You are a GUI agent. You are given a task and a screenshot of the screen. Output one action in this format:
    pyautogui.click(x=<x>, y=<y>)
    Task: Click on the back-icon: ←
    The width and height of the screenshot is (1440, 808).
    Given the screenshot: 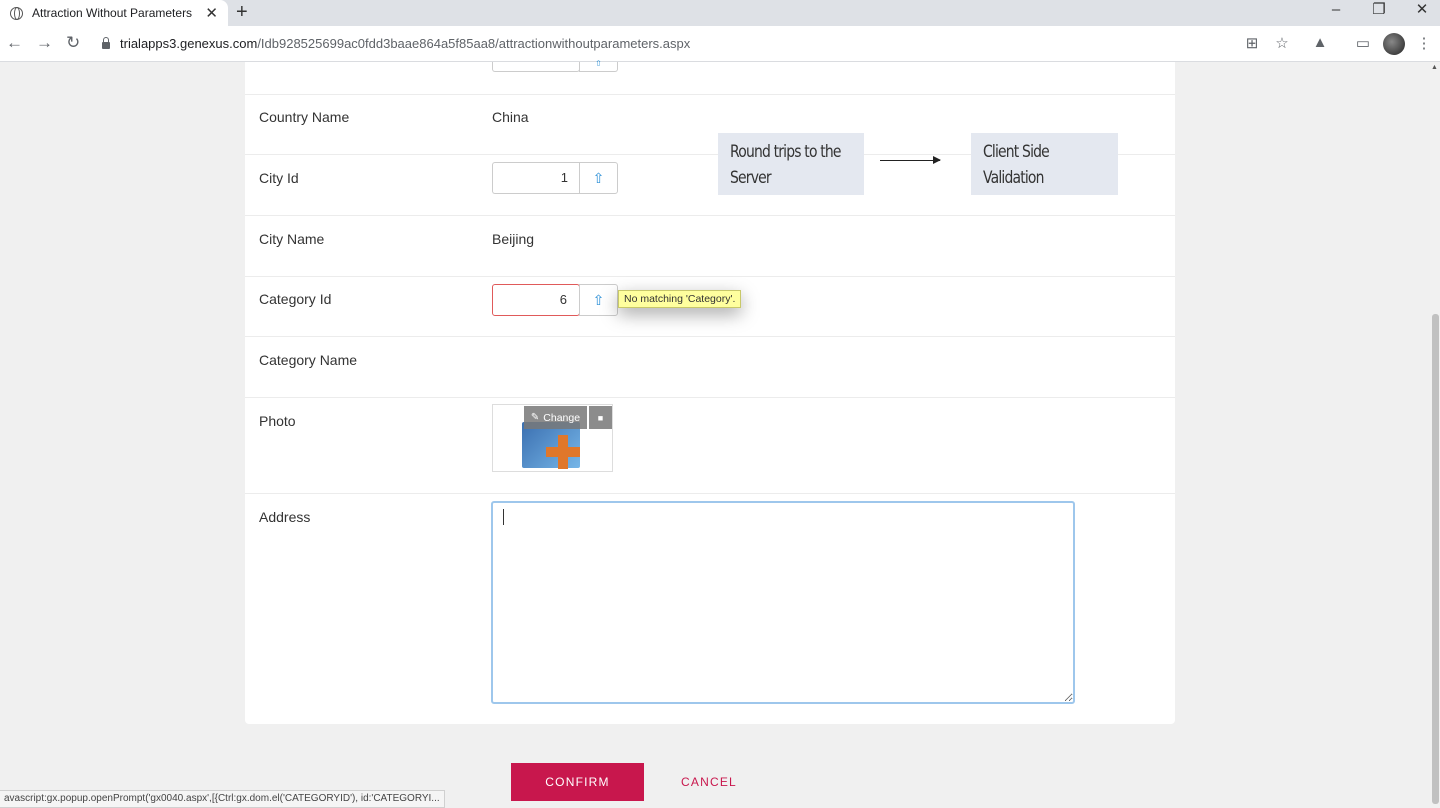 What is the action you would take?
    pyautogui.click(x=14, y=43)
    